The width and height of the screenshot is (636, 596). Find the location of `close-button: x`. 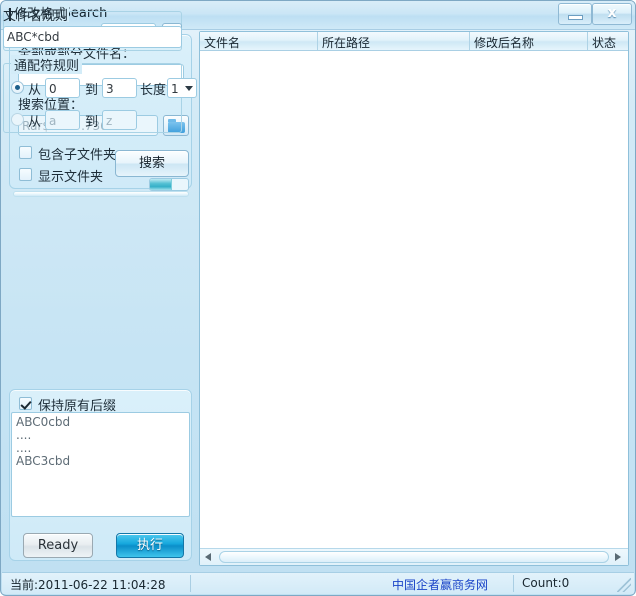

close-button: x is located at coordinates (612, 14).